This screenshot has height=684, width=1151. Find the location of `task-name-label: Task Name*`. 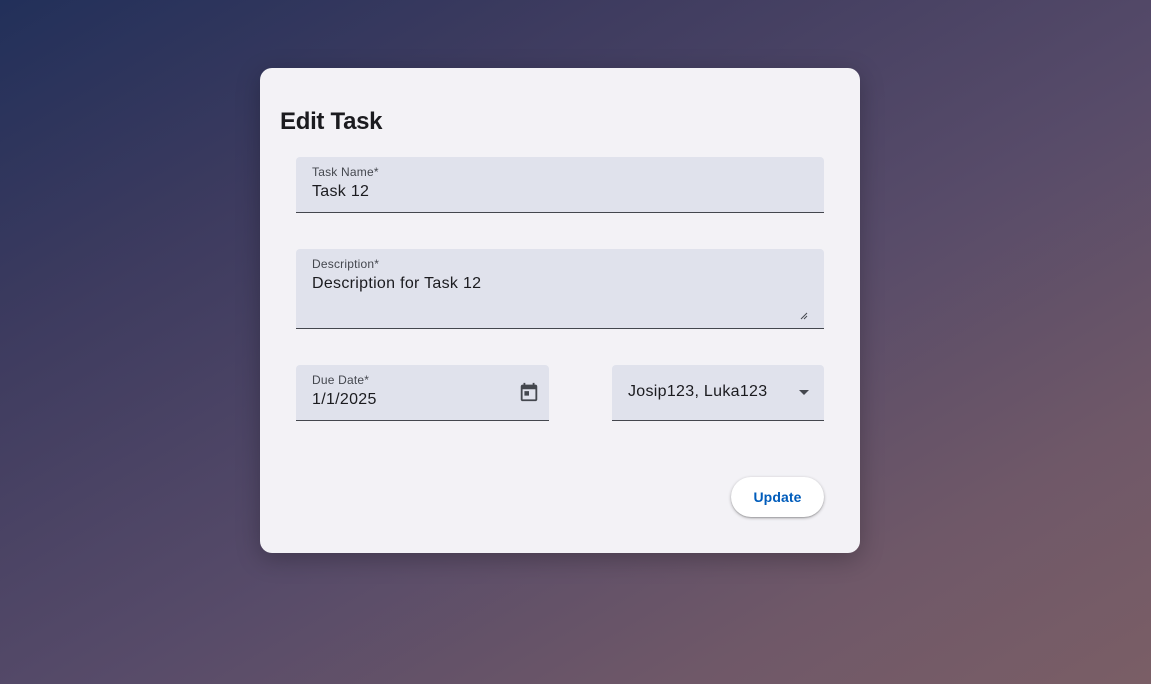

task-name-label: Task Name* is located at coordinates (345, 172).